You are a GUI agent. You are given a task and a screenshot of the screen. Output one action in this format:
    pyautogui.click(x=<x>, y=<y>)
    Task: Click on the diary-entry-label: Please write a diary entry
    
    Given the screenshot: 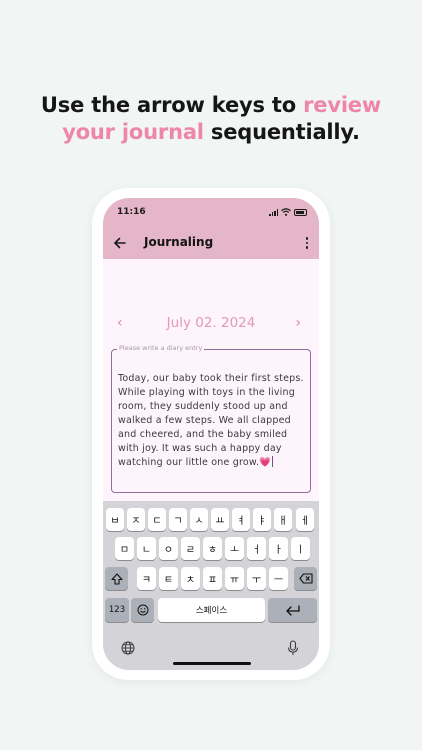 What is the action you would take?
    pyautogui.click(x=161, y=348)
    